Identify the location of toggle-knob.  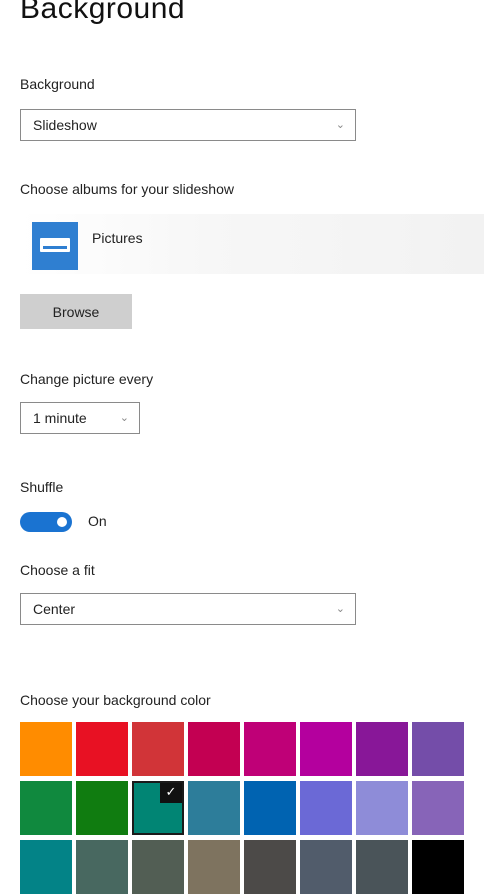
(62, 522).